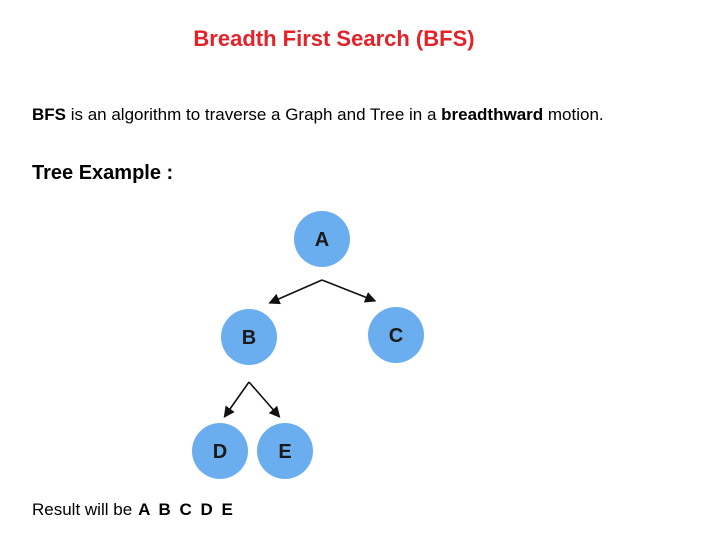 Image resolution: width=718 pixels, height=542 pixels. I want to click on node-label: C, so click(396, 336).